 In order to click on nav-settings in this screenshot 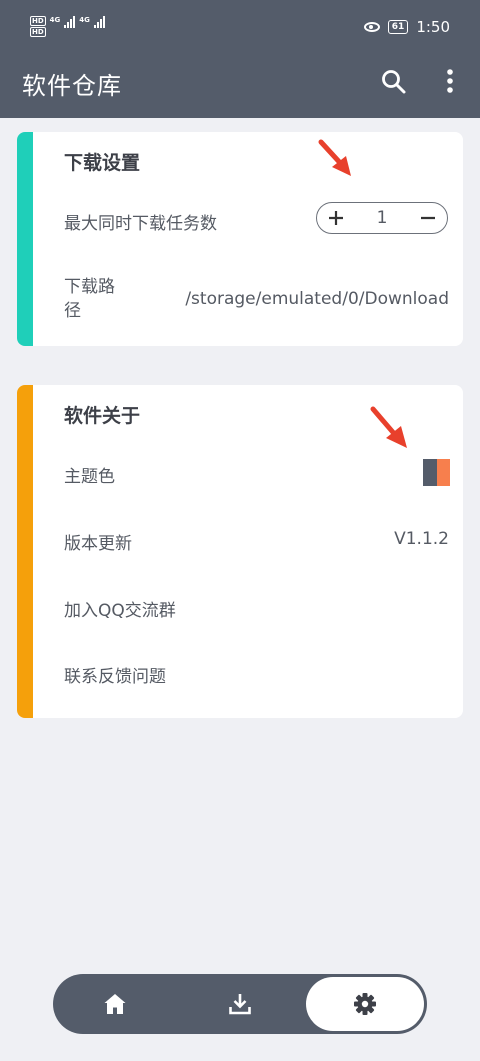, I will do `click(365, 1004)`.